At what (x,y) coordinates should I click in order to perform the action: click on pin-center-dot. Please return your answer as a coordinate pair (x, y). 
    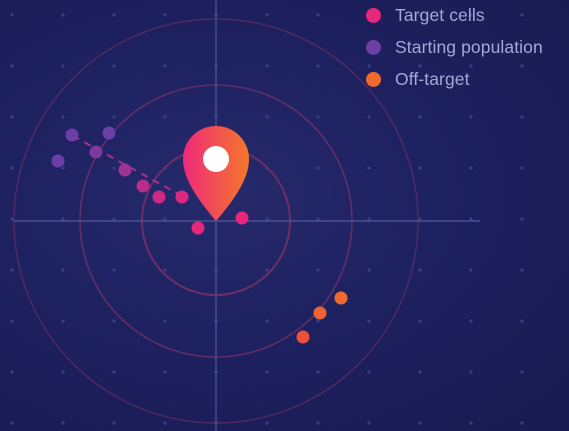
    Looking at the image, I should click on (216, 159).